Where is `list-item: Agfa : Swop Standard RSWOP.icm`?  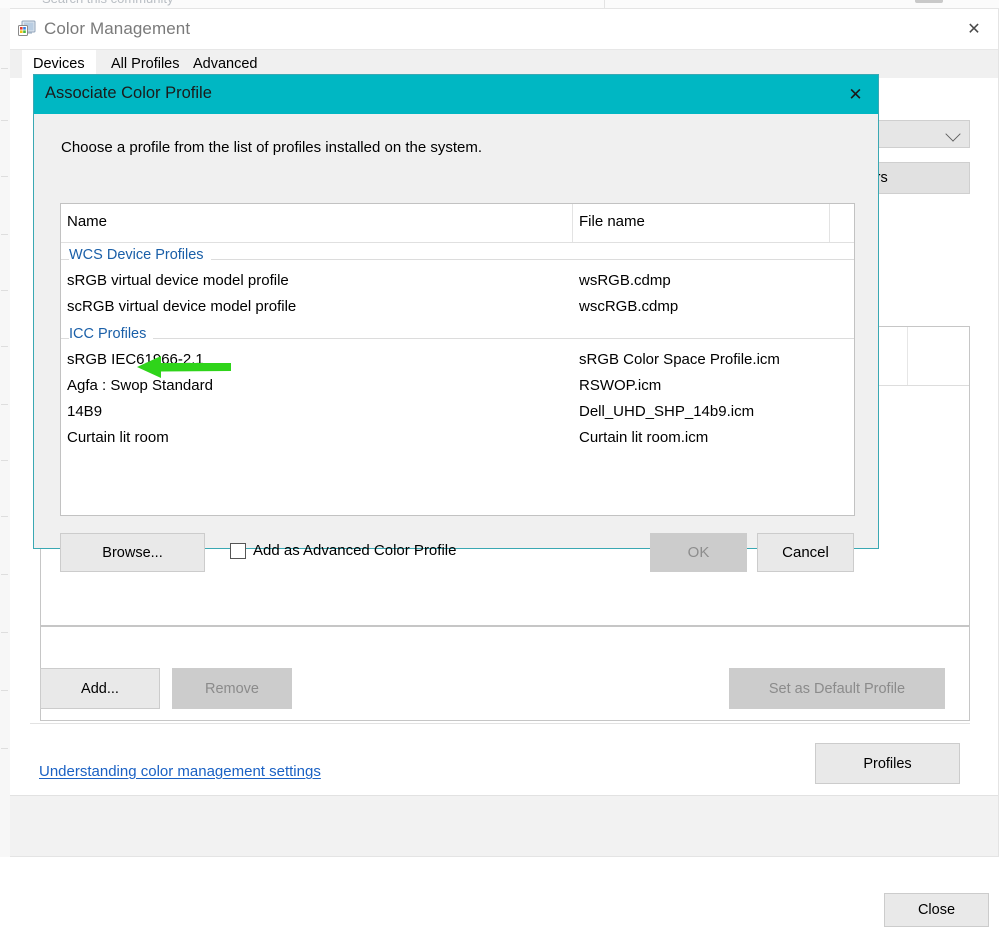 list-item: Agfa : Swop Standard RSWOP.icm is located at coordinates (457, 388).